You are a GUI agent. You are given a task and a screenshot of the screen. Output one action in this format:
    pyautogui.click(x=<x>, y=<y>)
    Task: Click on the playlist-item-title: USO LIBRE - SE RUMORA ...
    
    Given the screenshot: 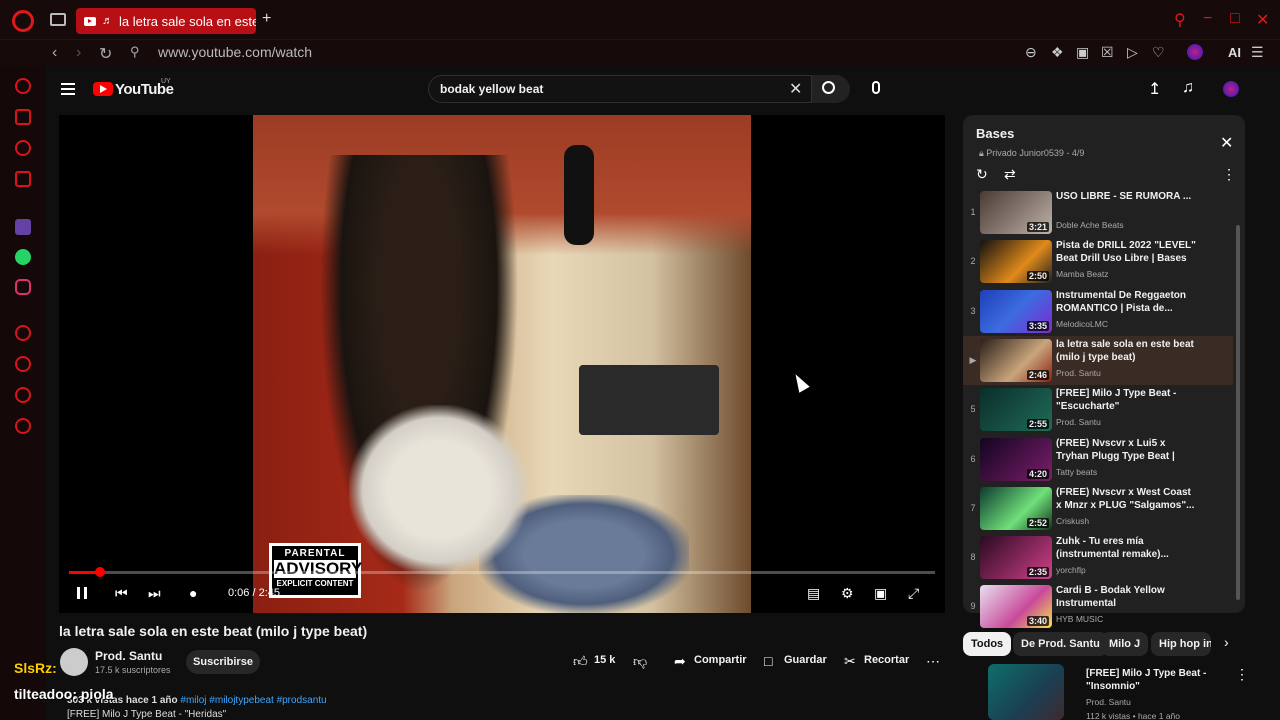 What is the action you would take?
    pyautogui.click(x=1126, y=196)
    